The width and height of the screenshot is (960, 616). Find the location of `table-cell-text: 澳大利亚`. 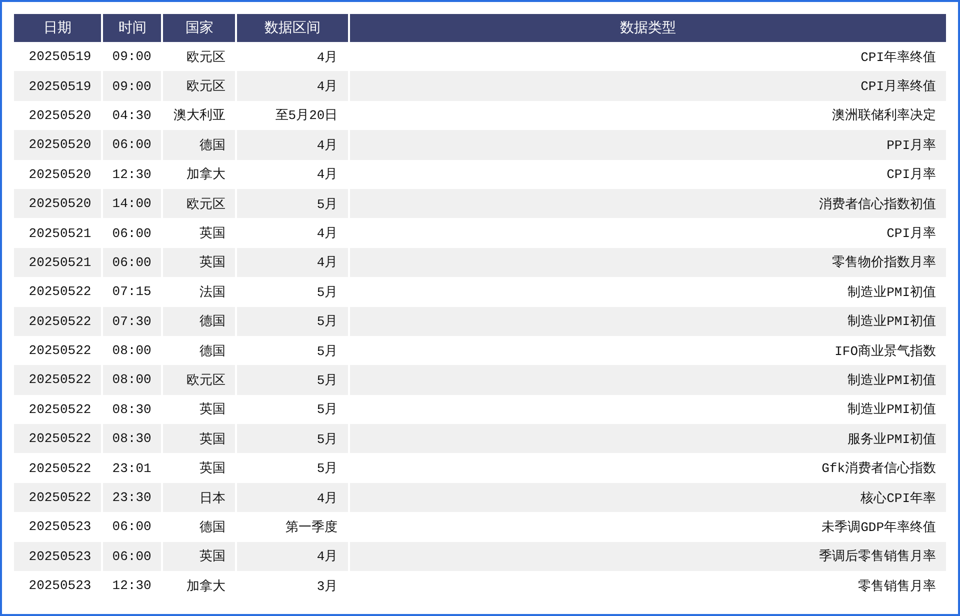

table-cell-text: 澳大利亚 is located at coordinates (199, 116).